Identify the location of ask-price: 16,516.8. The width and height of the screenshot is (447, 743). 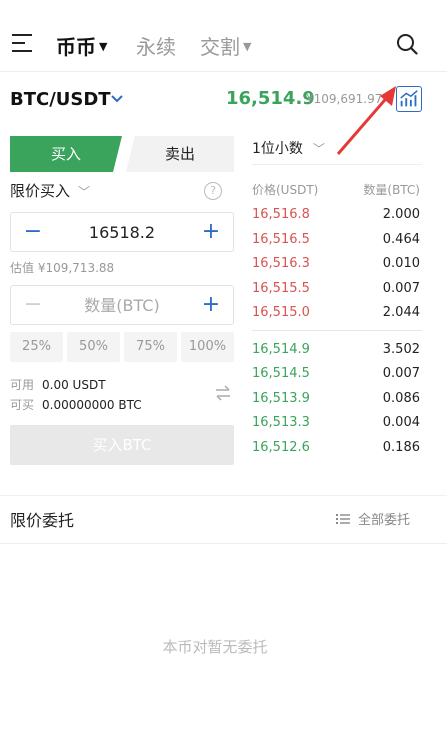
(281, 214).